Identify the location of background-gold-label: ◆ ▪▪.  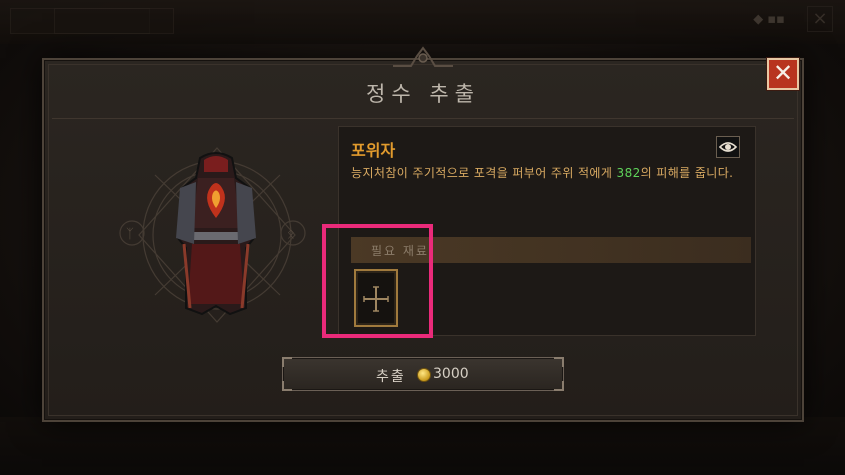
(769, 19).